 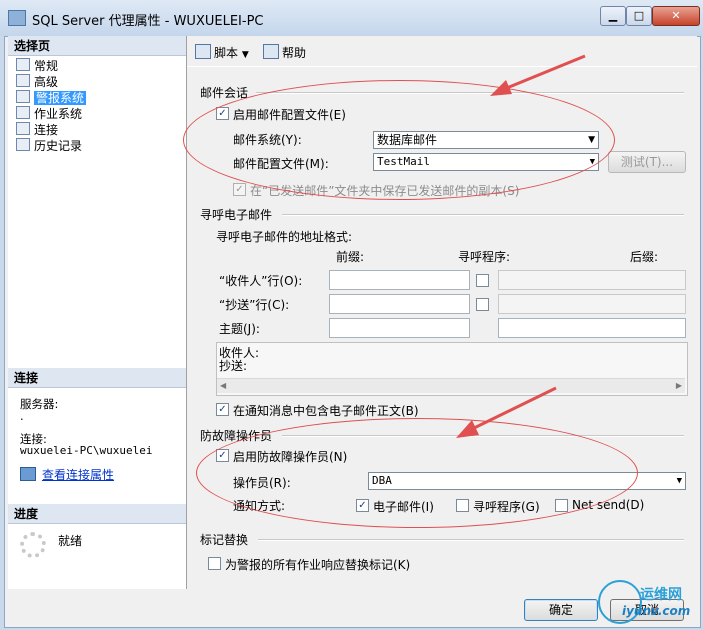 What do you see at coordinates (482, 280) in the screenshot?
I see `to-pager-checkbox` at bounding box center [482, 280].